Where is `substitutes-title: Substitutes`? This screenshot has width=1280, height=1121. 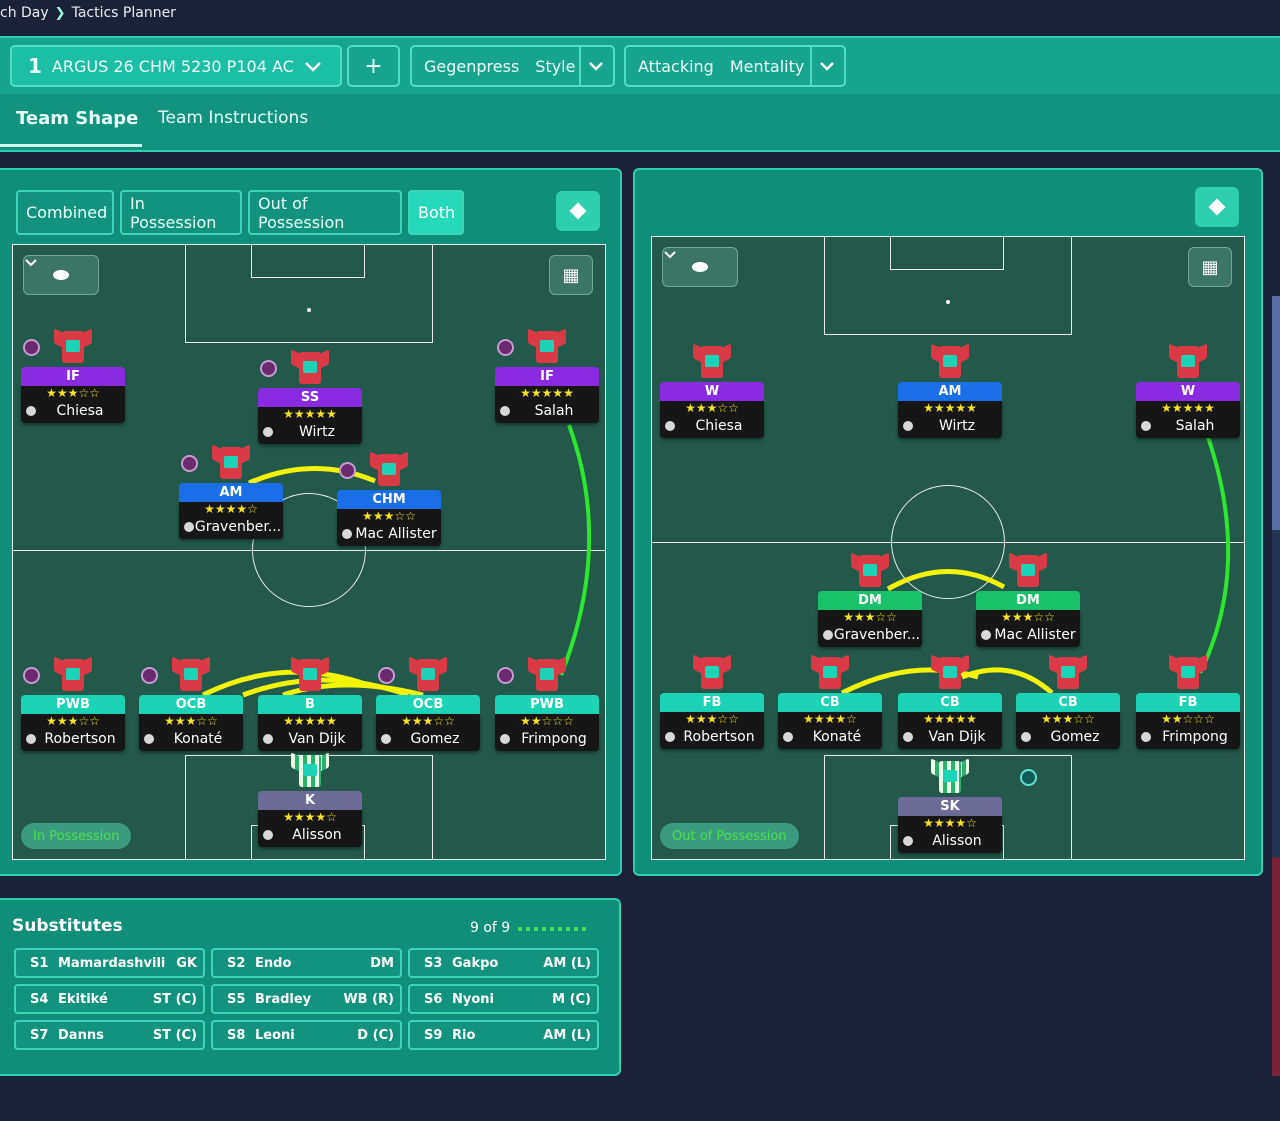
substitutes-title: Substitutes is located at coordinates (67, 926).